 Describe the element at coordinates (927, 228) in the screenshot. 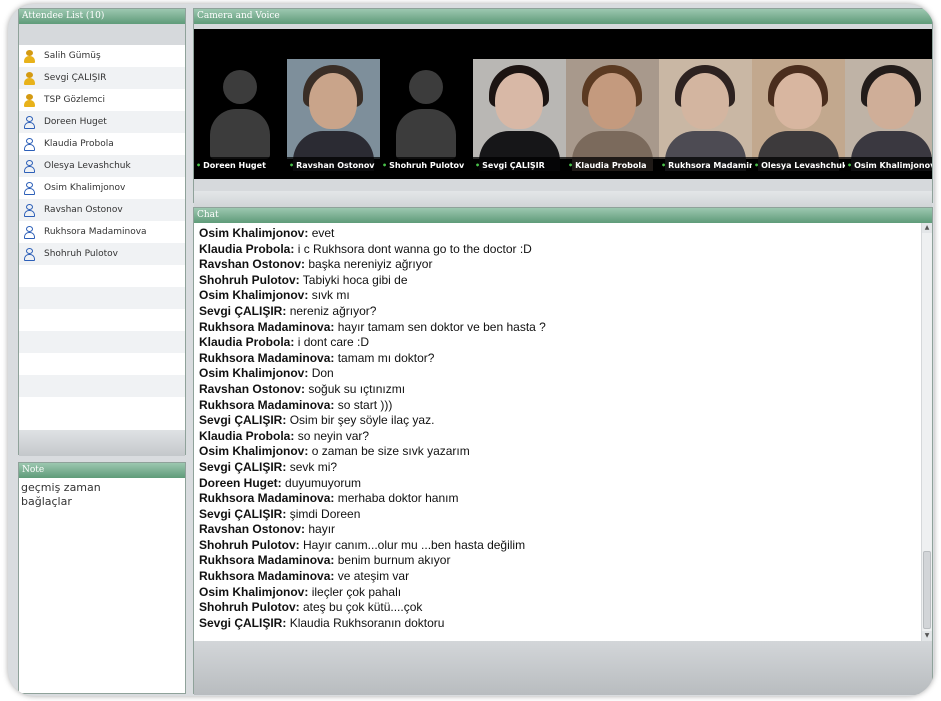

I see `scroll-up-arrow-icon: ▲` at that location.